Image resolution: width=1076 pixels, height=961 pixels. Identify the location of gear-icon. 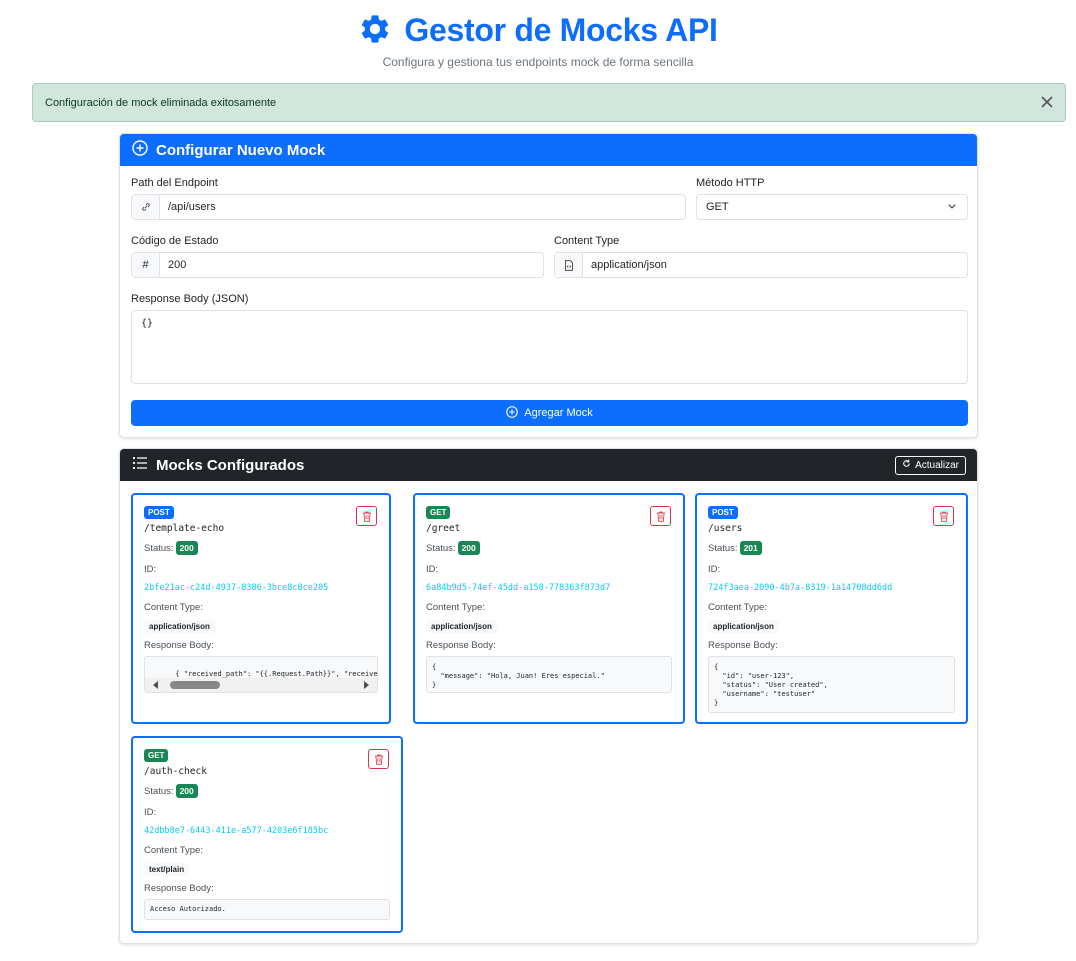
(375, 30).